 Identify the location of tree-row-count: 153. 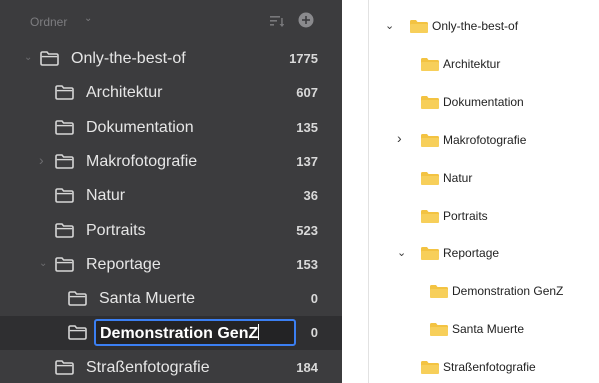
(307, 264).